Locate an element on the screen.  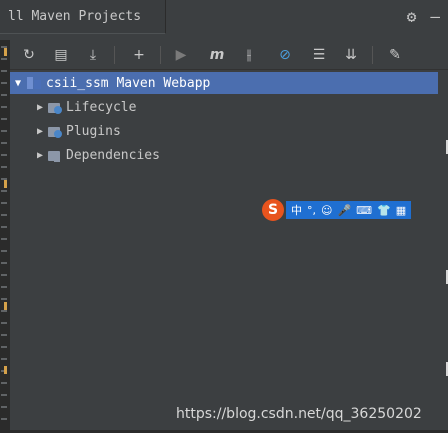
collapse-icon: ⇊ is located at coordinates (351, 55).